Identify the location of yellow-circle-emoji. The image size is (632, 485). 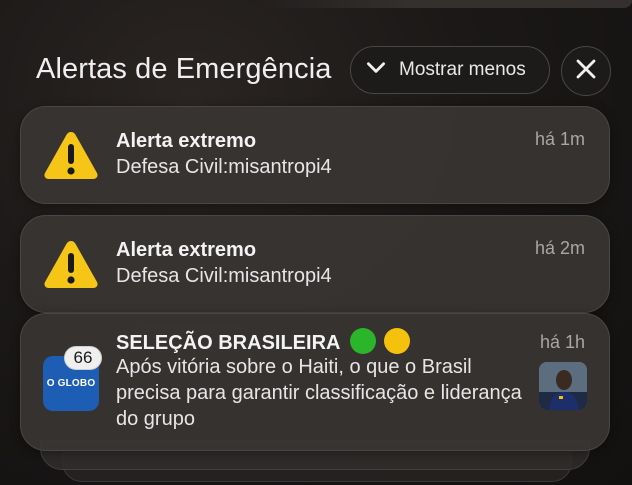
(396, 341).